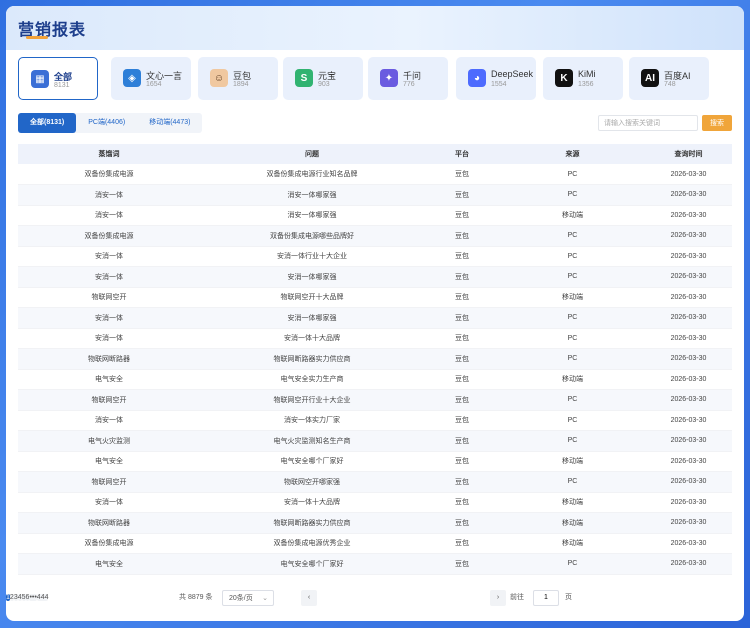  I want to click on page-ellipsis: •••, so click(33, 597).